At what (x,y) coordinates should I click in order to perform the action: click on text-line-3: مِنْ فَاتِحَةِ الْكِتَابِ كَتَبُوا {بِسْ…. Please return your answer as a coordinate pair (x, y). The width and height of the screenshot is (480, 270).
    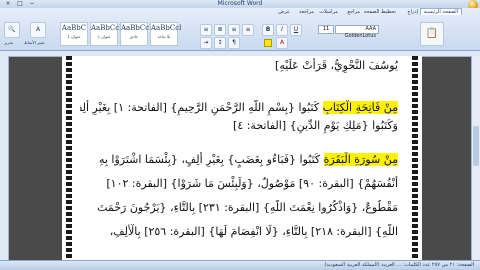
    Looking at the image, I should click on (239, 108).